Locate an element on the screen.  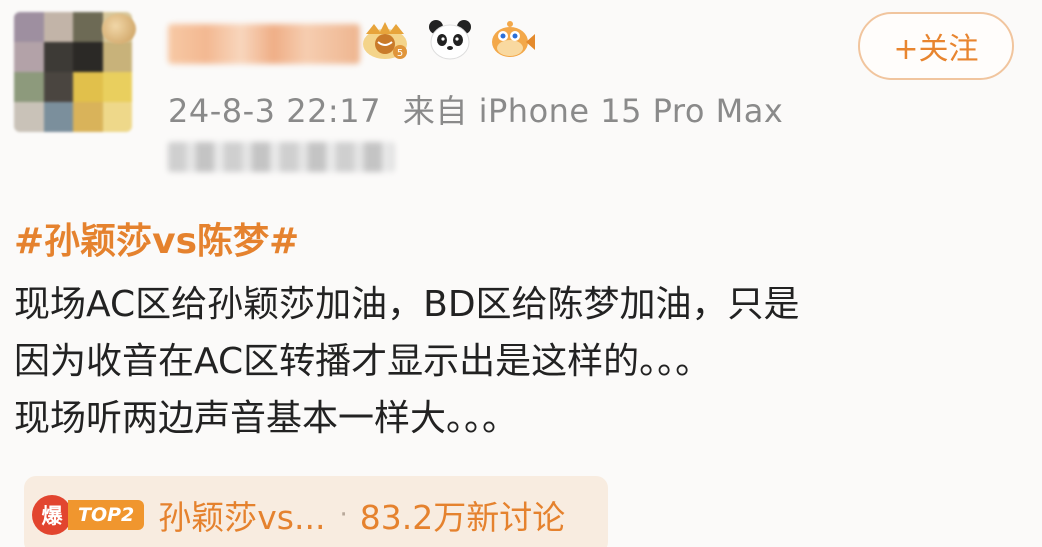
blurred-subline is located at coordinates (281, 157).